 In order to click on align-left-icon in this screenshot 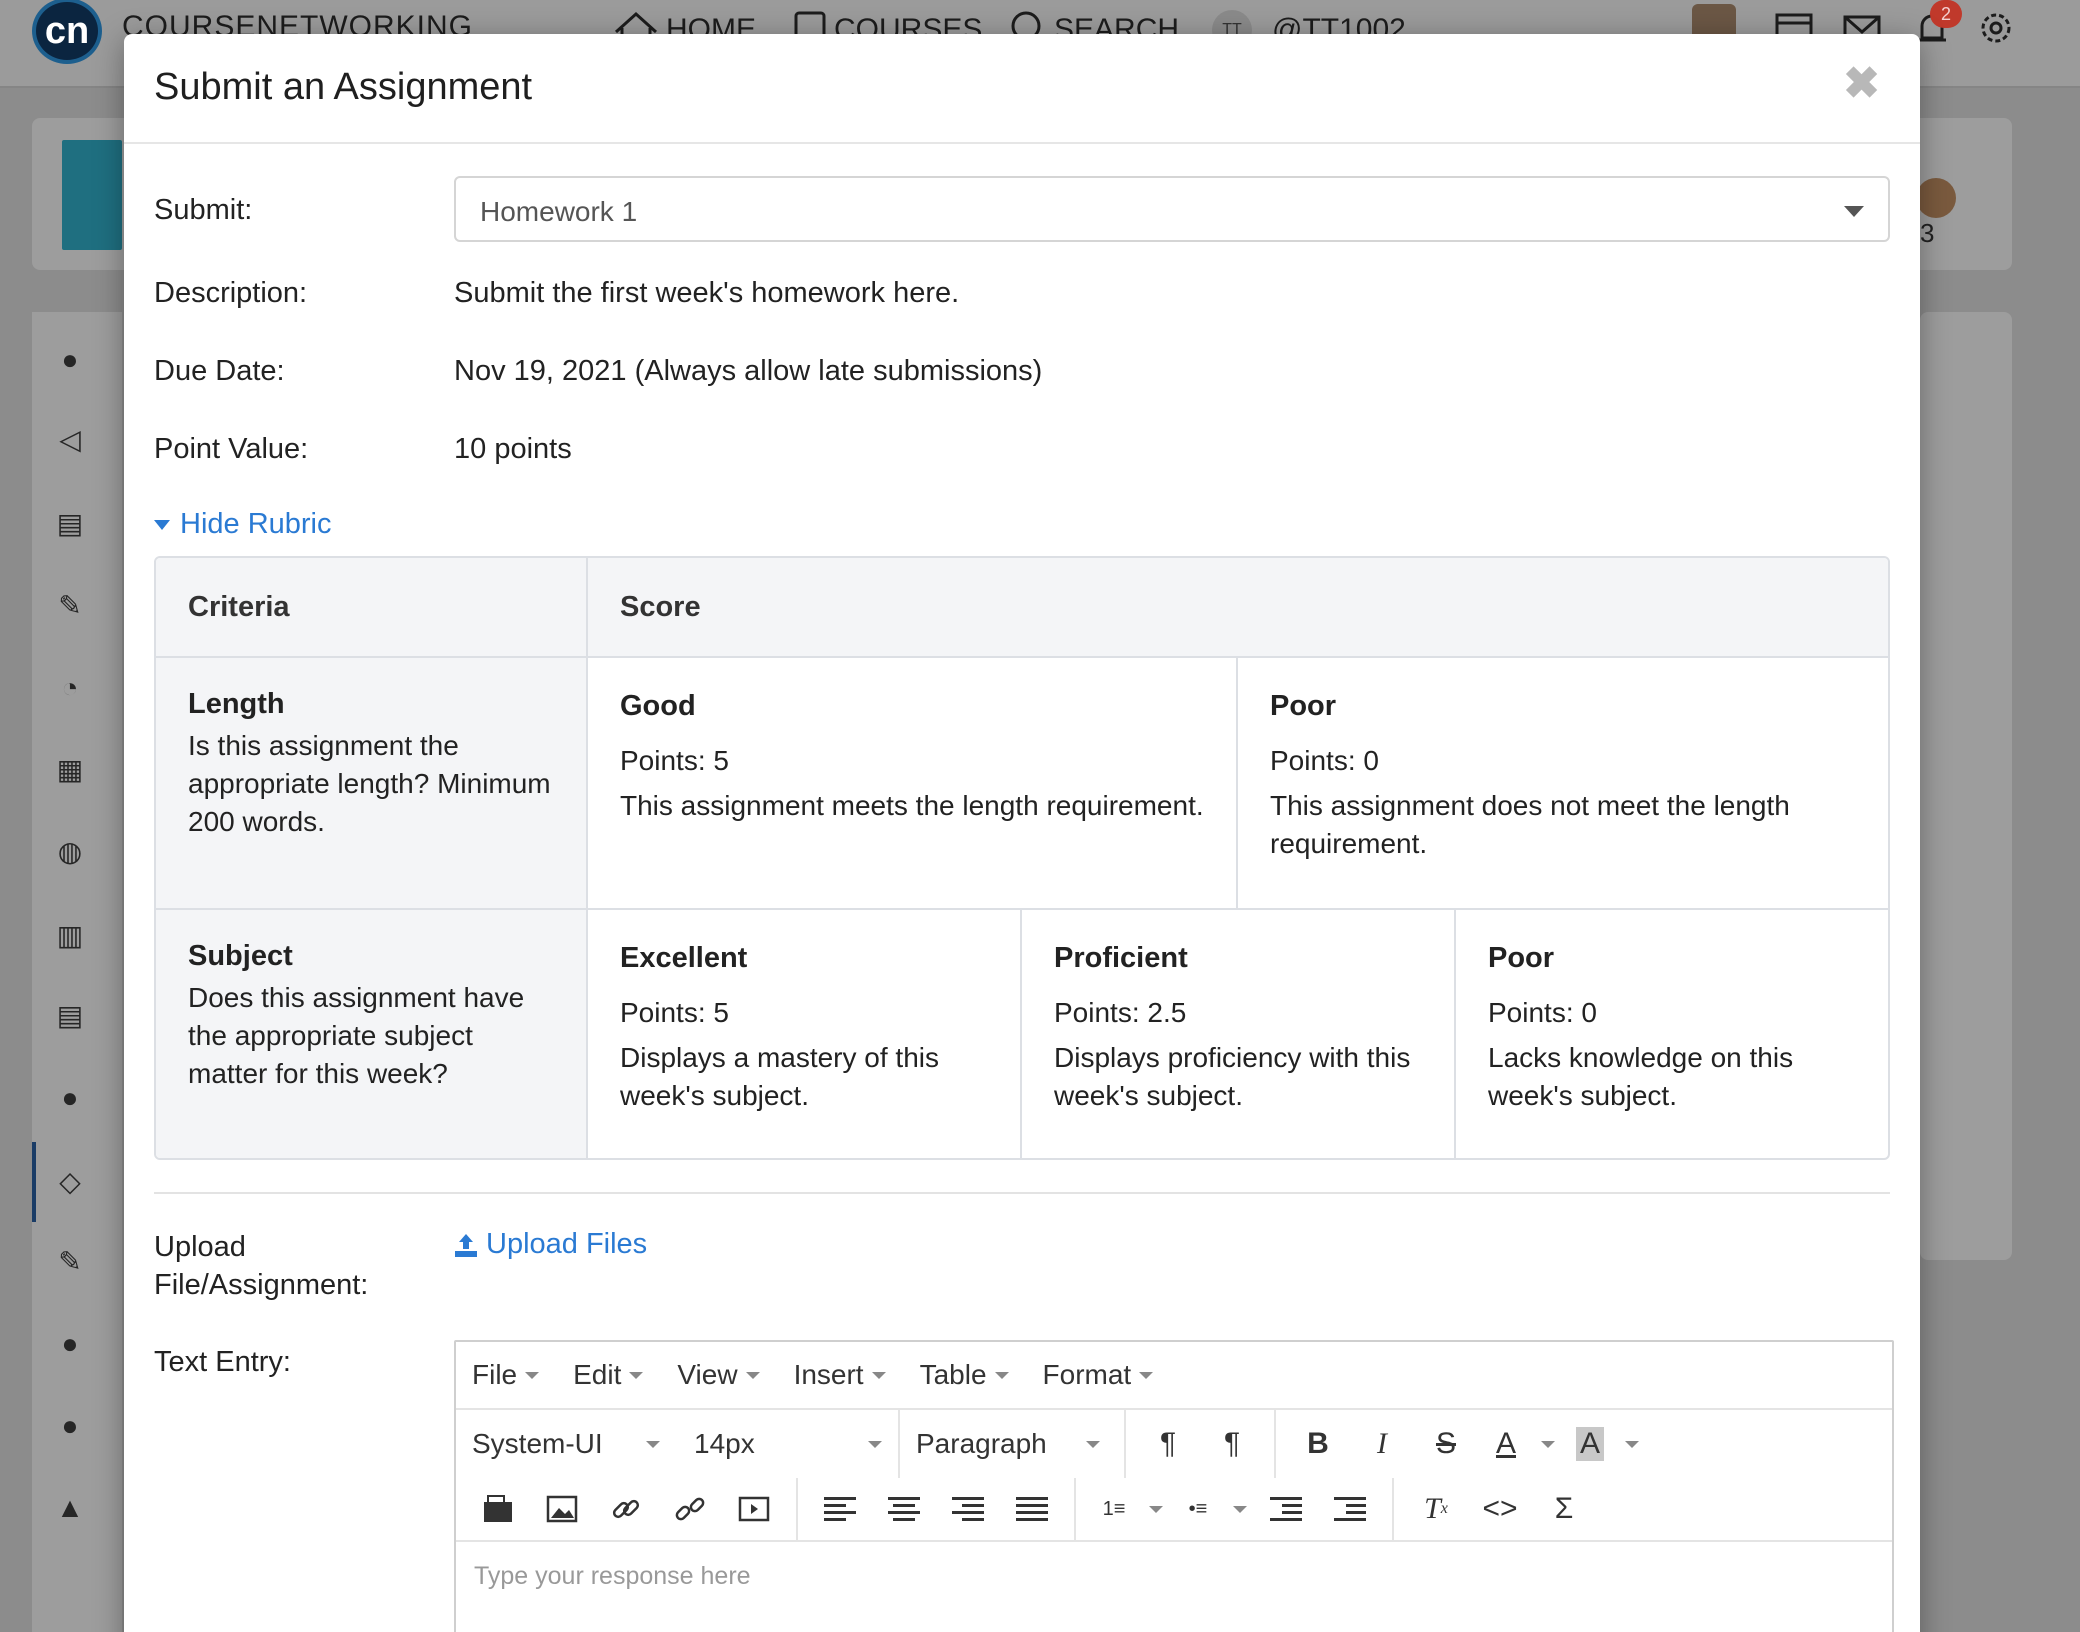, I will do `click(840, 1509)`.